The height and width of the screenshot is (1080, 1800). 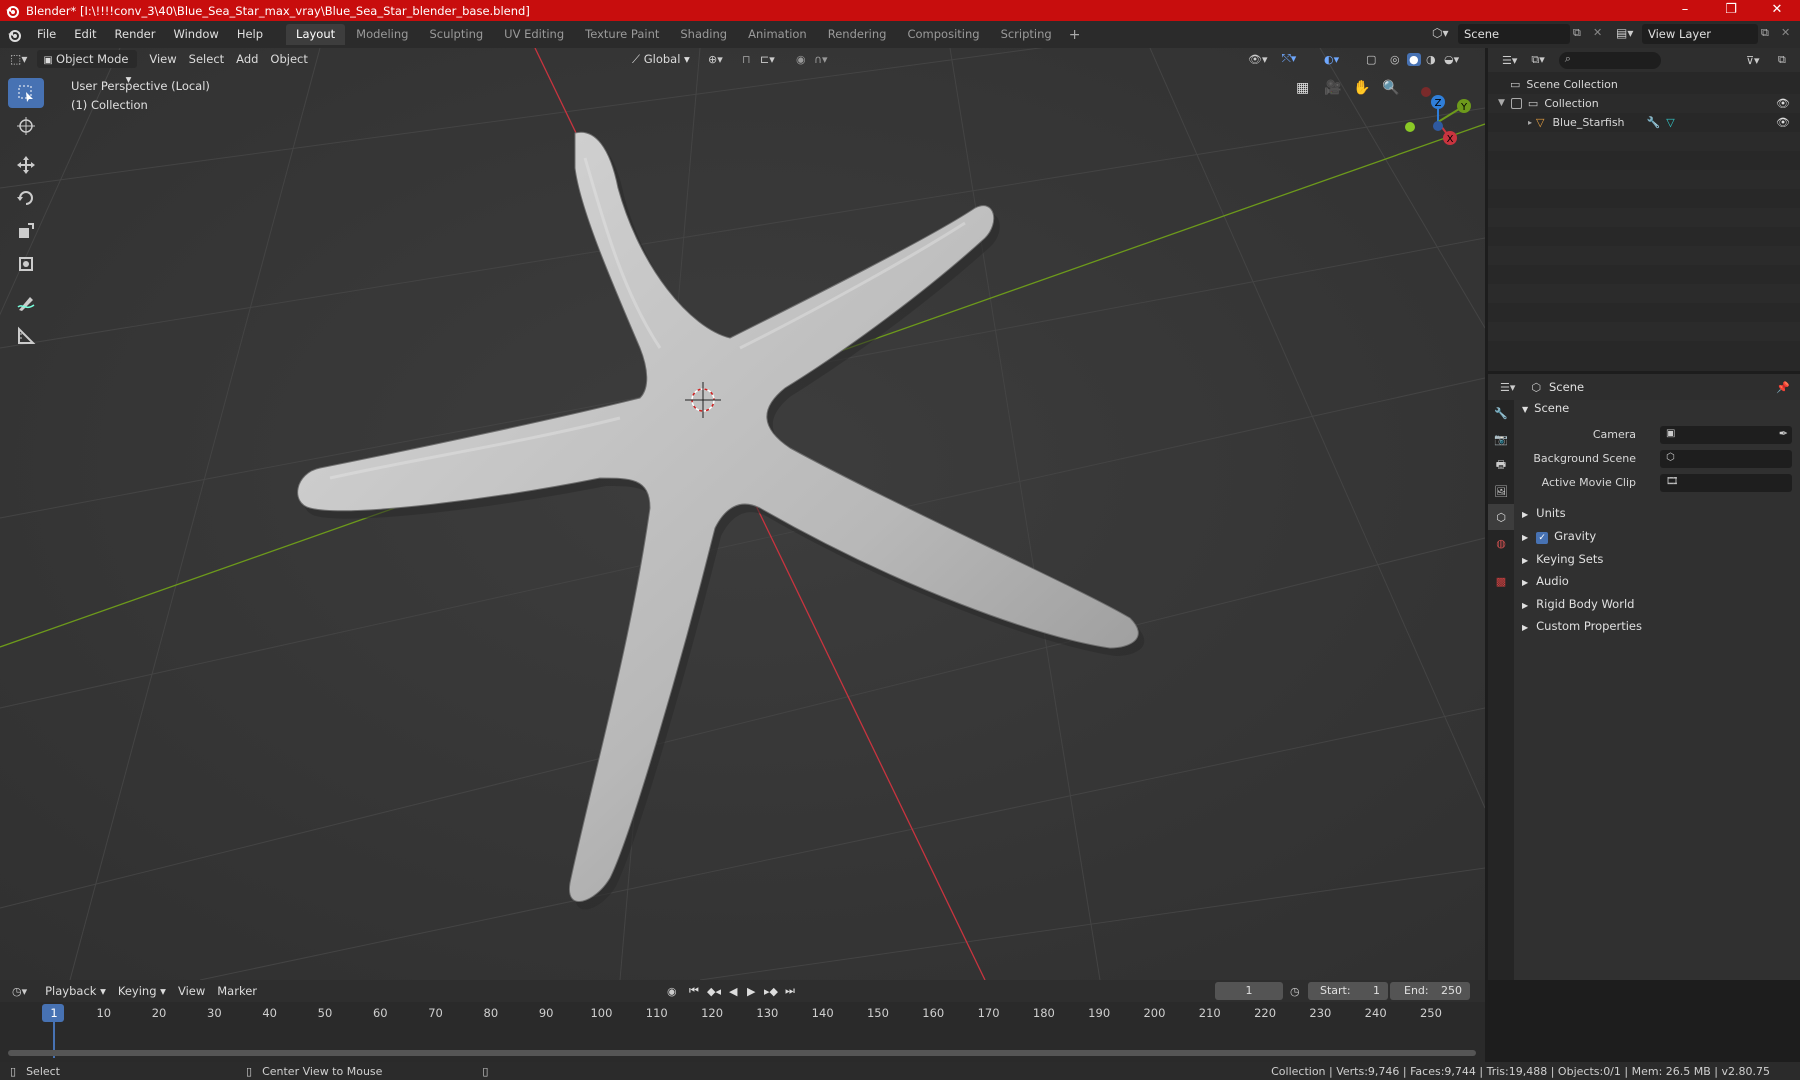 What do you see at coordinates (26, 336) in the screenshot?
I see `measure-tool` at bounding box center [26, 336].